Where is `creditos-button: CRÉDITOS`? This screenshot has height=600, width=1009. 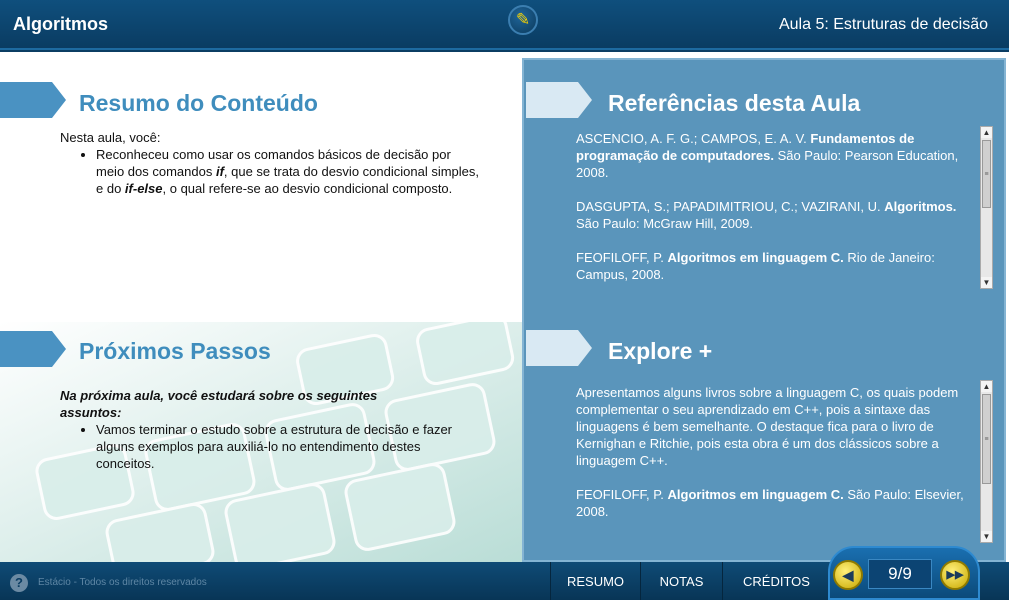 creditos-button: CRÉDITOS is located at coordinates (776, 581).